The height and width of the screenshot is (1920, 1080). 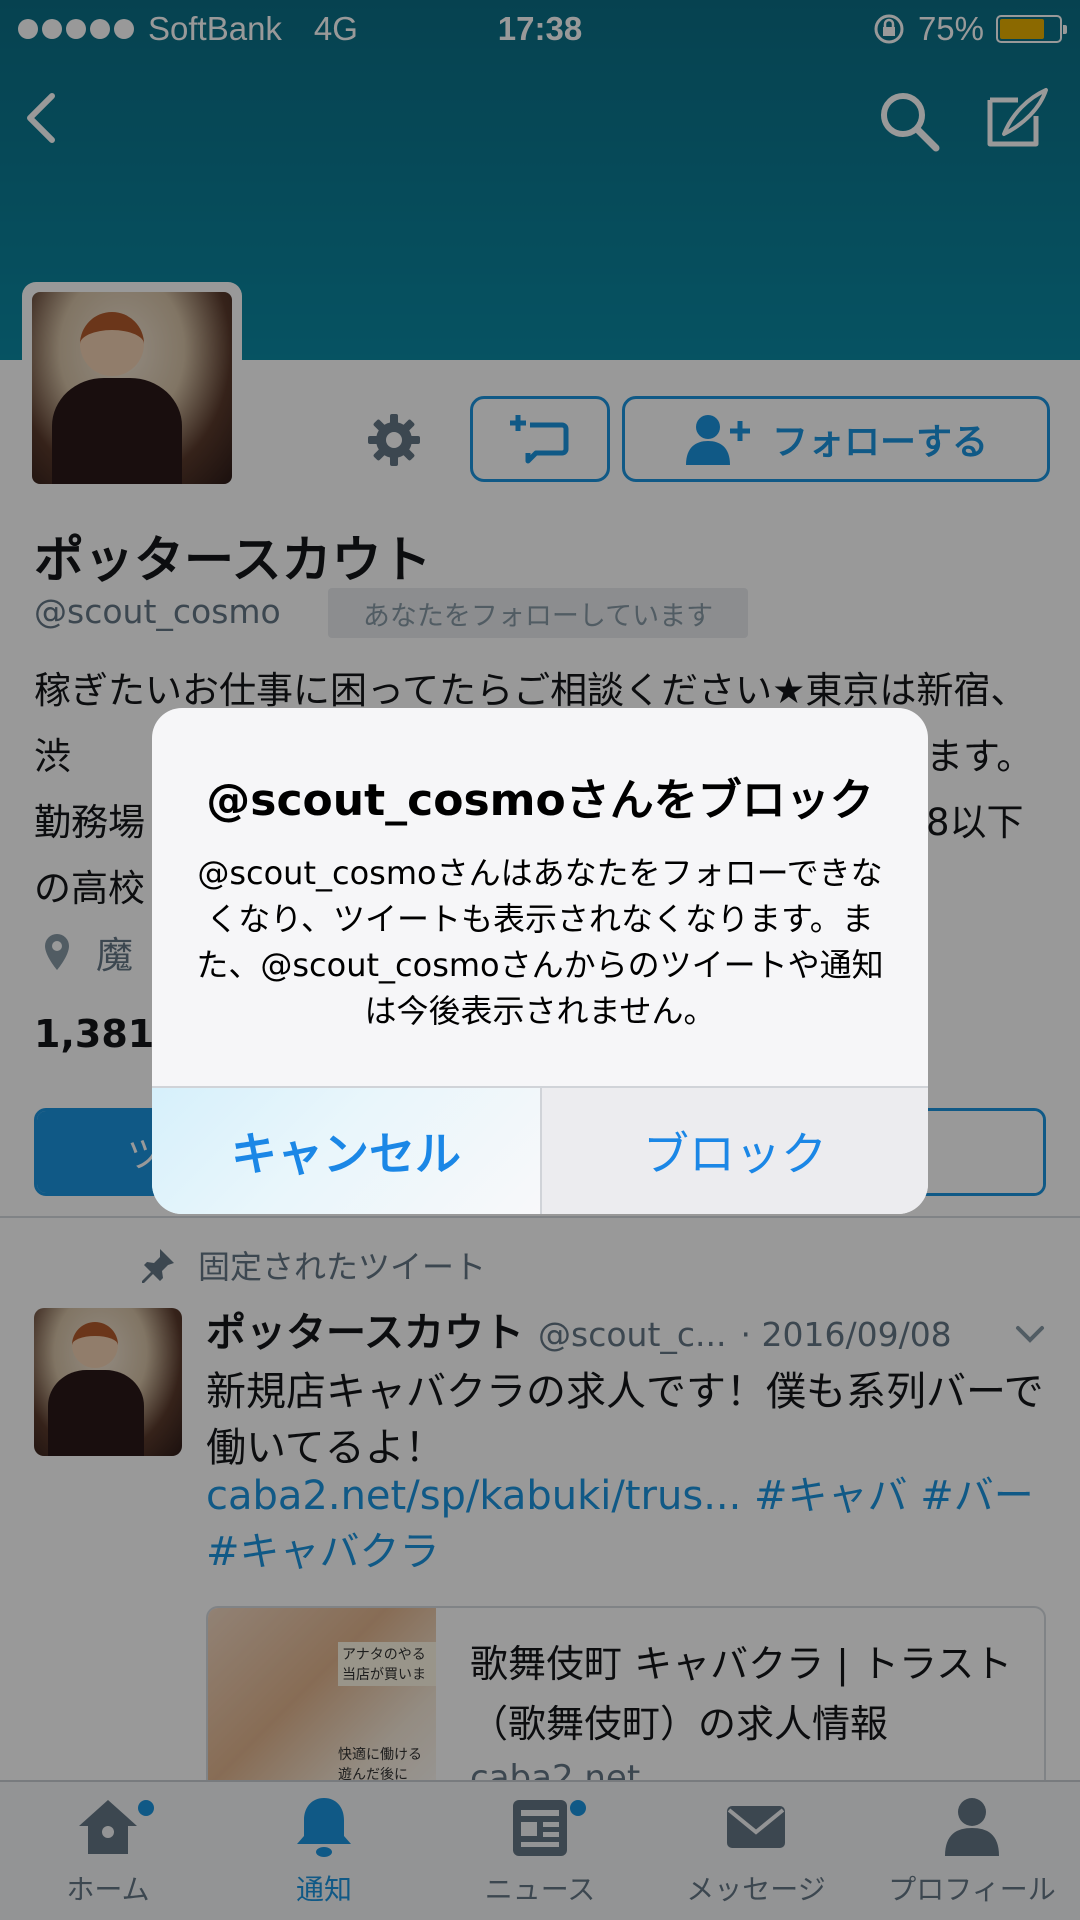 What do you see at coordinates (734, 1151) in the screenshot?
I see `block-button: ブロック` at bounding box center [734, 1151].